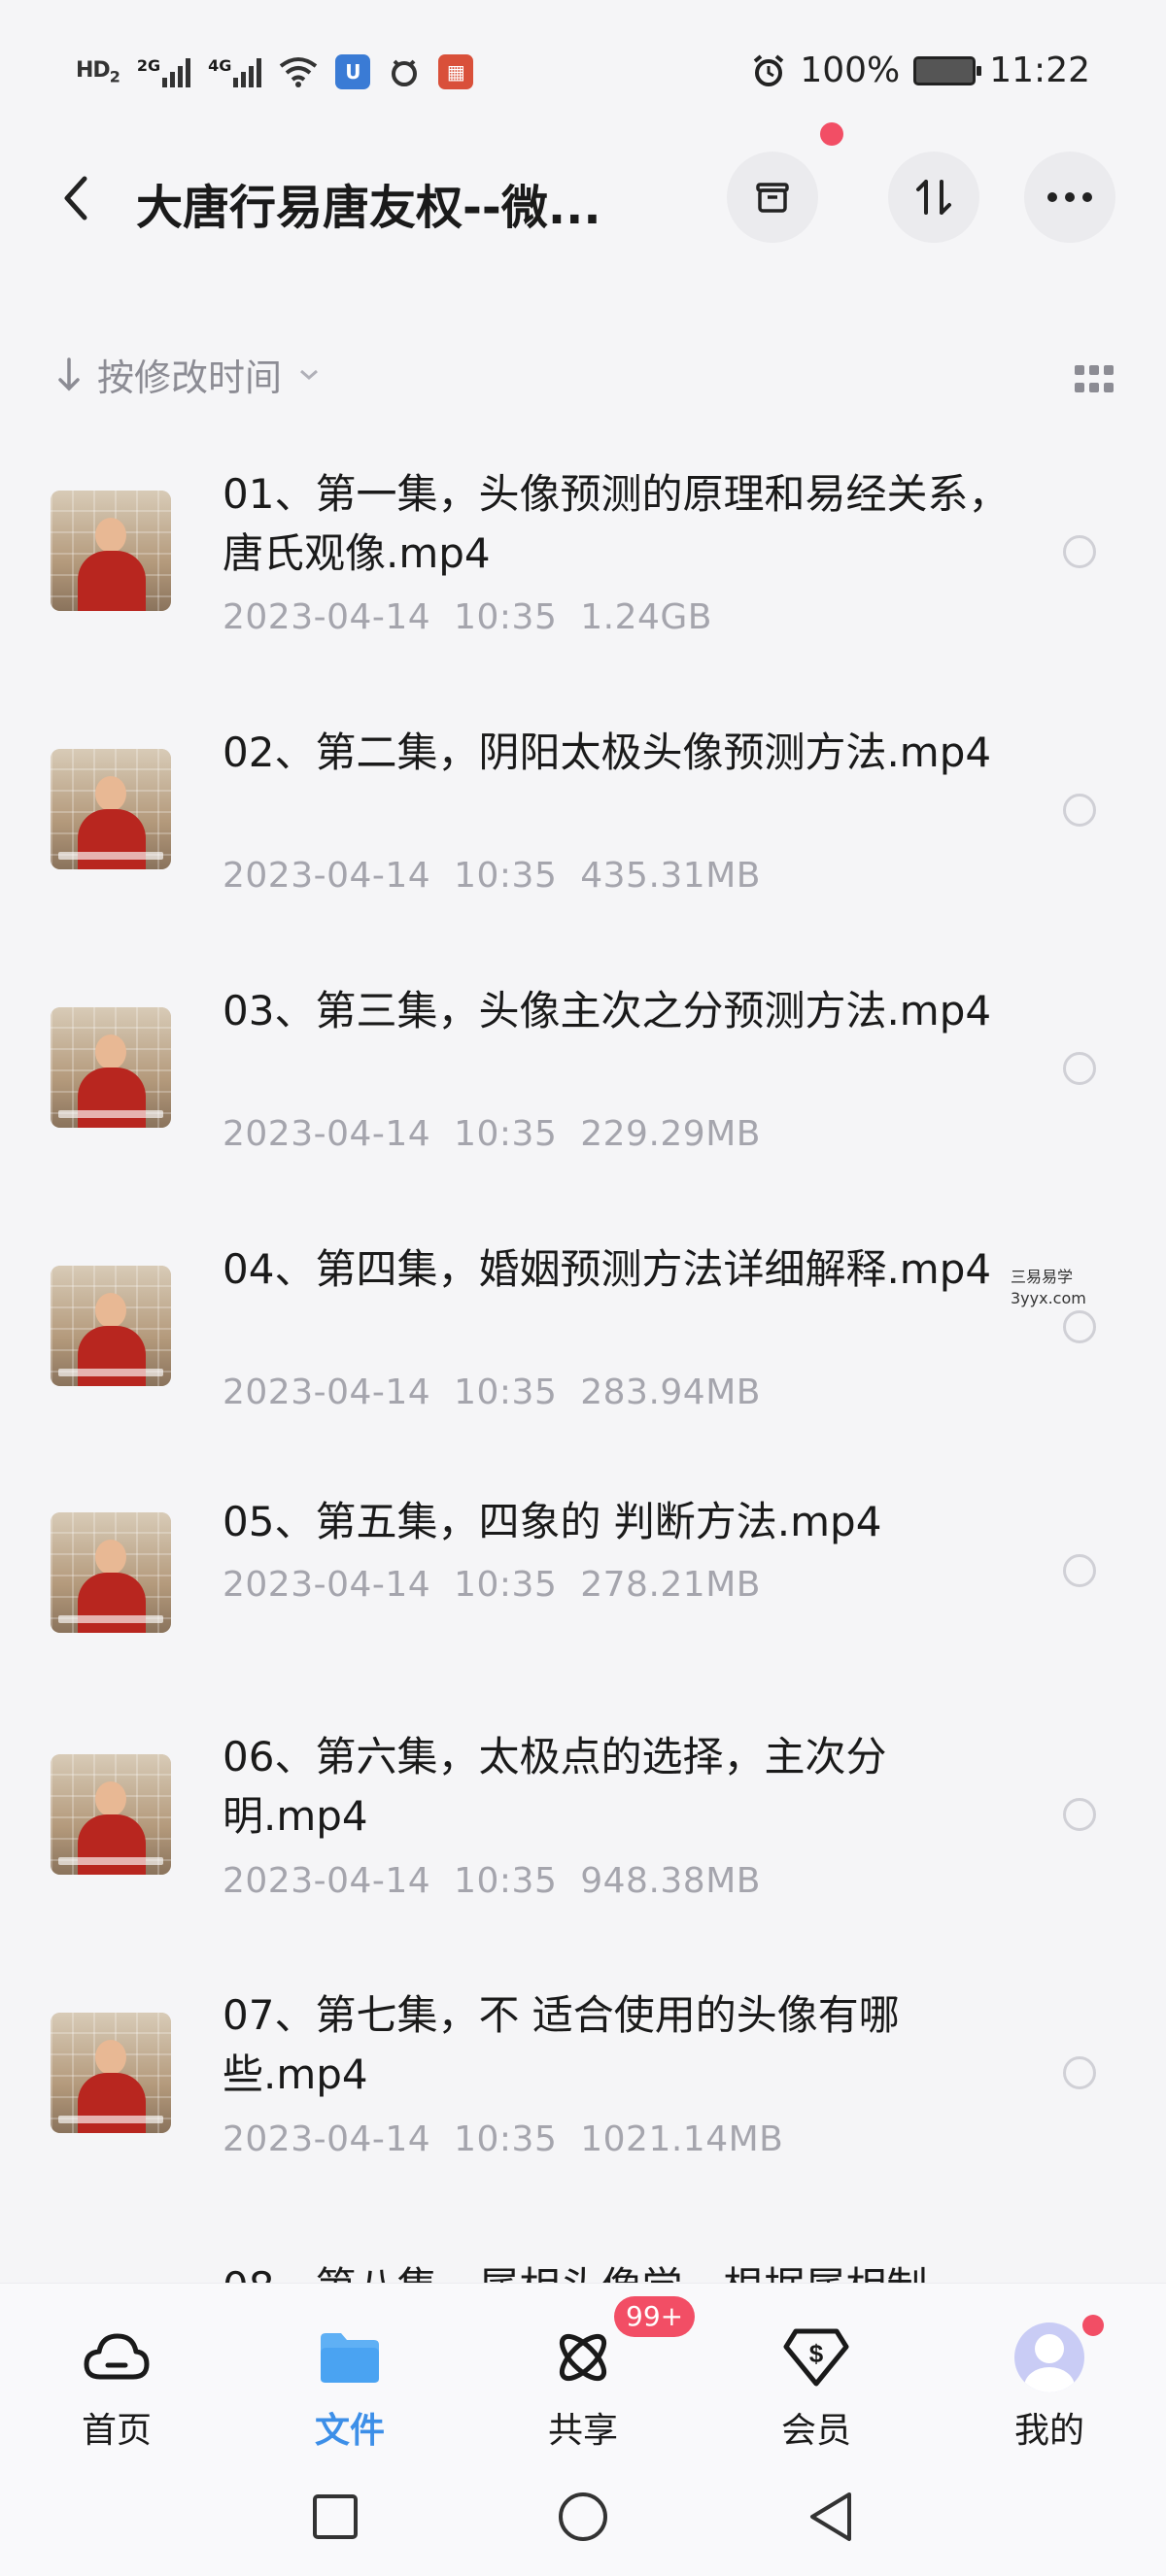 The height and width of the screenshot is (2576, 1166). I want to click on file-meta: 2023-04-14 10:35 435.31MB, so click(492, 876).